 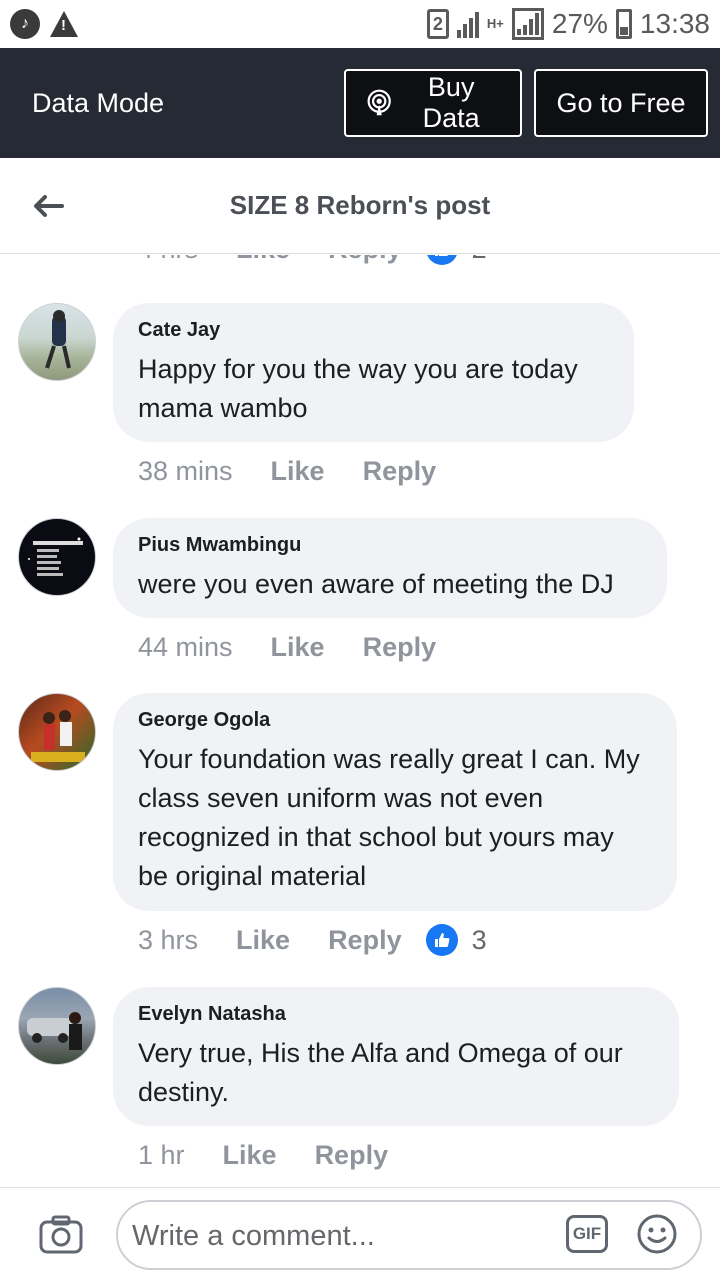 What do you see at coordinates (379, 102) in the screenshot?
I see `podcast-icon` at bounding box center [379, 102].